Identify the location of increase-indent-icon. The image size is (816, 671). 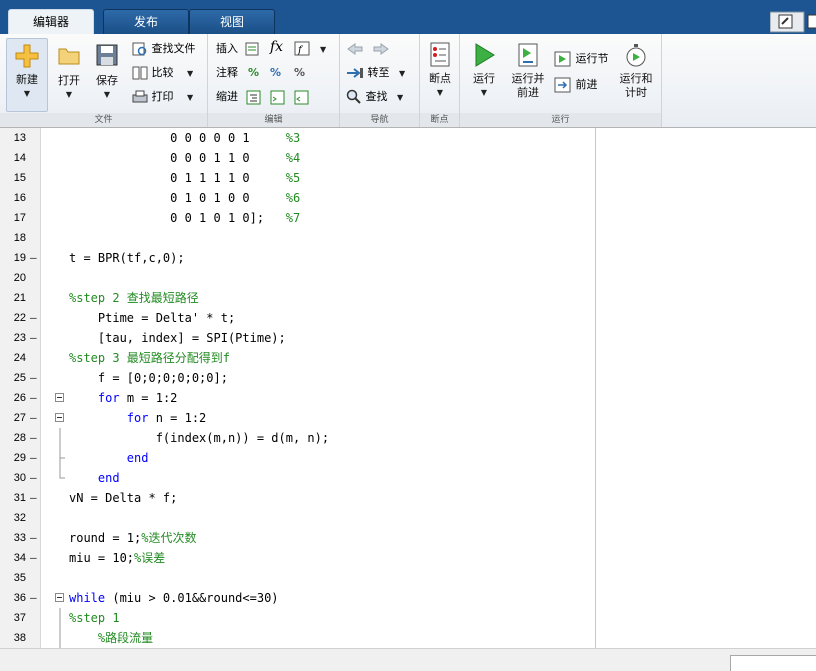
(278, 98).